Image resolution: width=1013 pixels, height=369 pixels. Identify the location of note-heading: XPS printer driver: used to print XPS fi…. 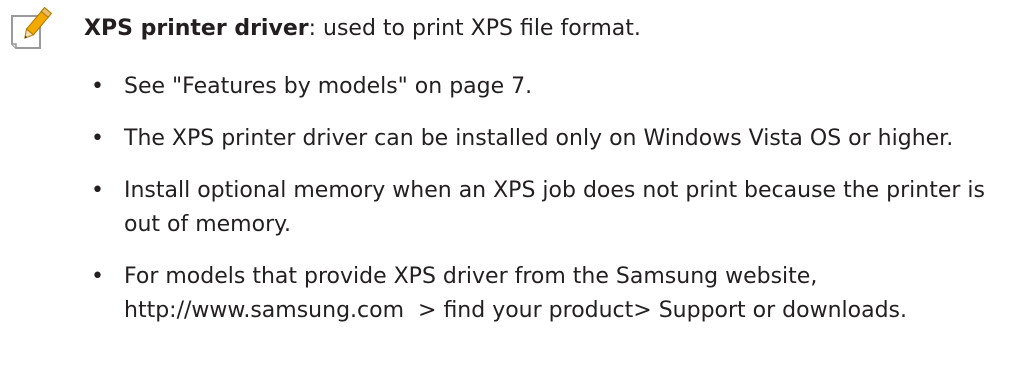
(362, 29).